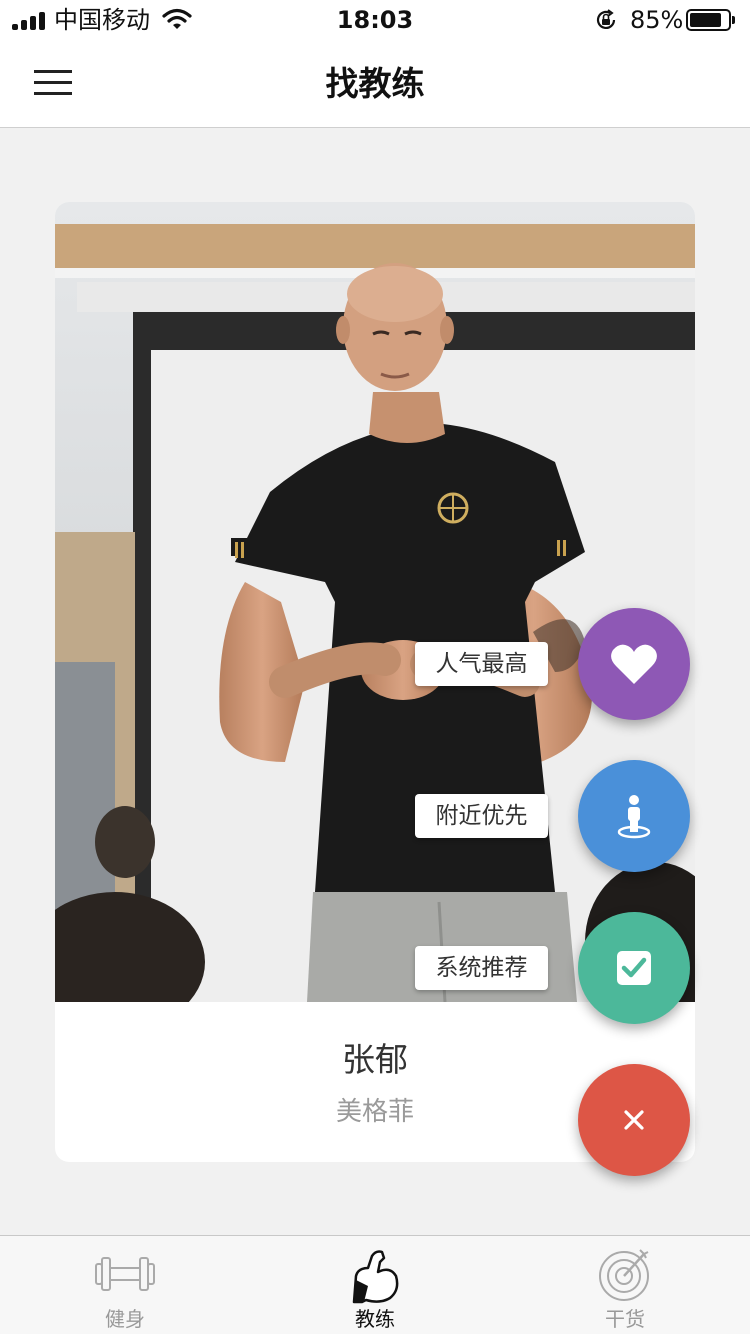 Image resolution: width=750 pixels, height=1334 pixels. I want to click on flexed-arm-icon, so click(375, 1277).